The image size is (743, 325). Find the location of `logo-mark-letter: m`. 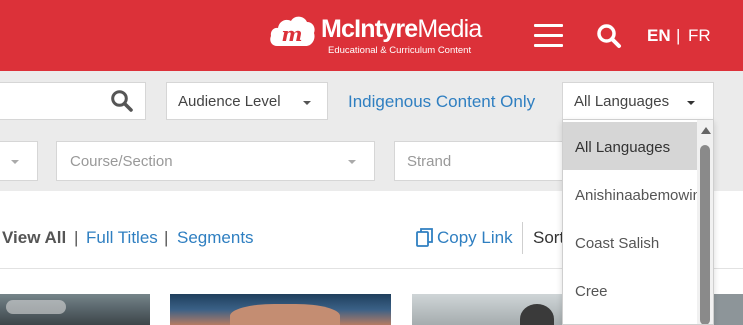

logo-mark-letter: m is located at coordinates (291, 34).